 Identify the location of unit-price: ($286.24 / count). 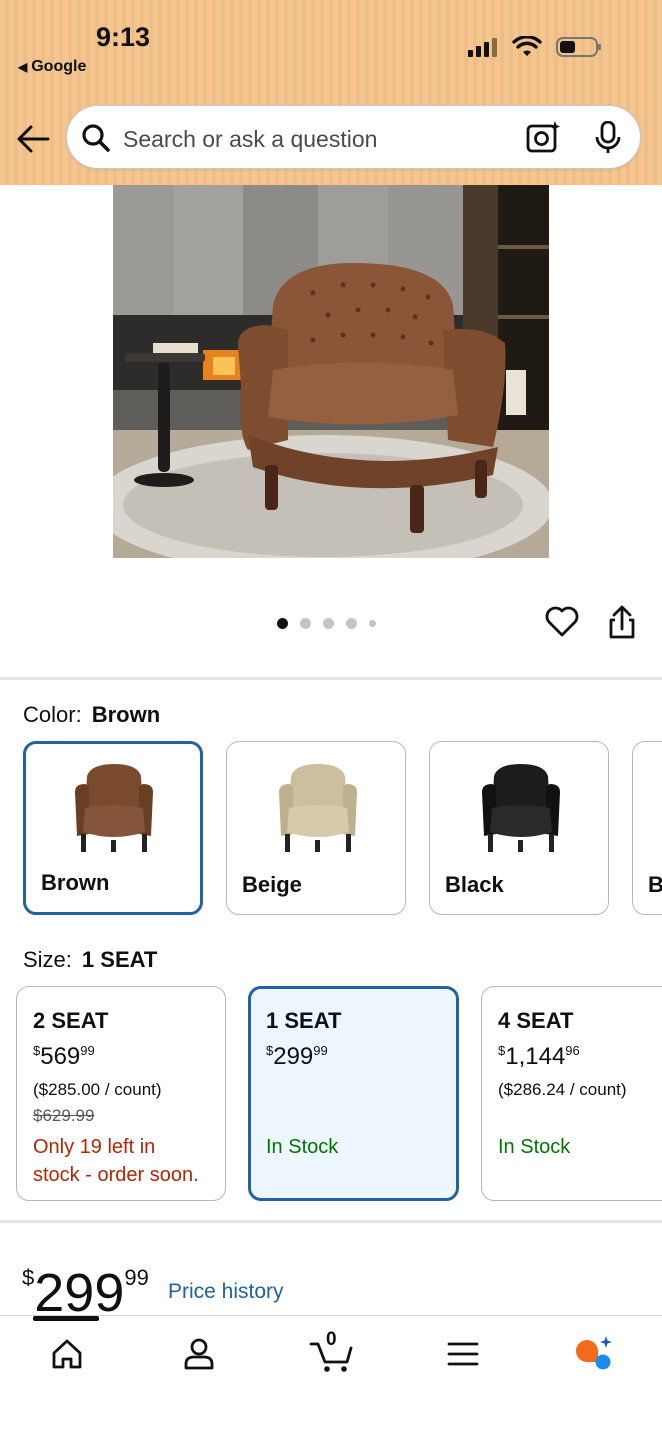
(562, 1089).